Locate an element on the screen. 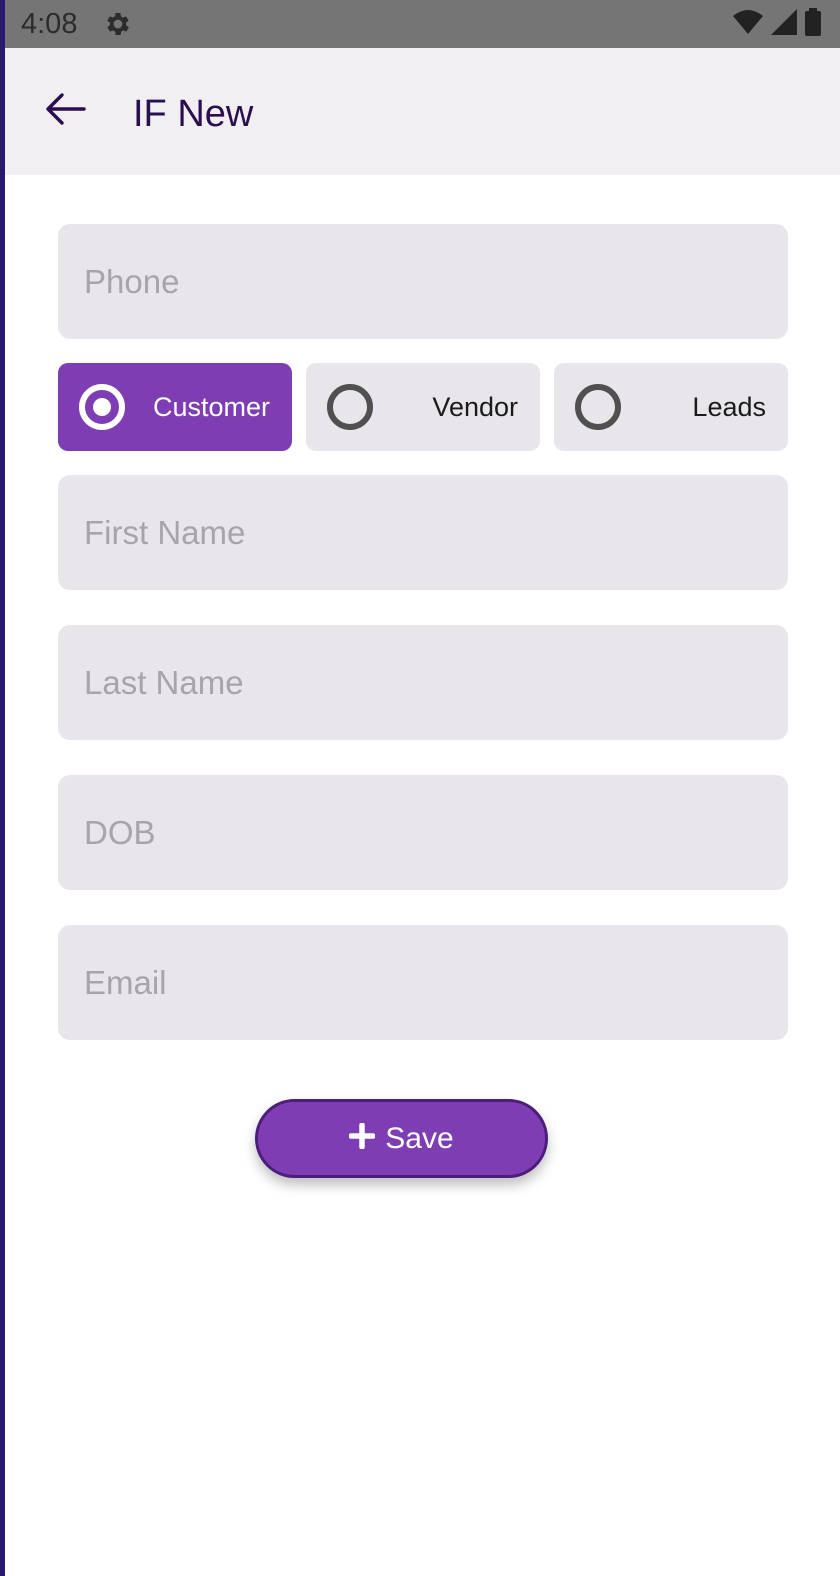 This screenshot has height=1576, width=840. last-name-field is located at coordinates (423, 682).